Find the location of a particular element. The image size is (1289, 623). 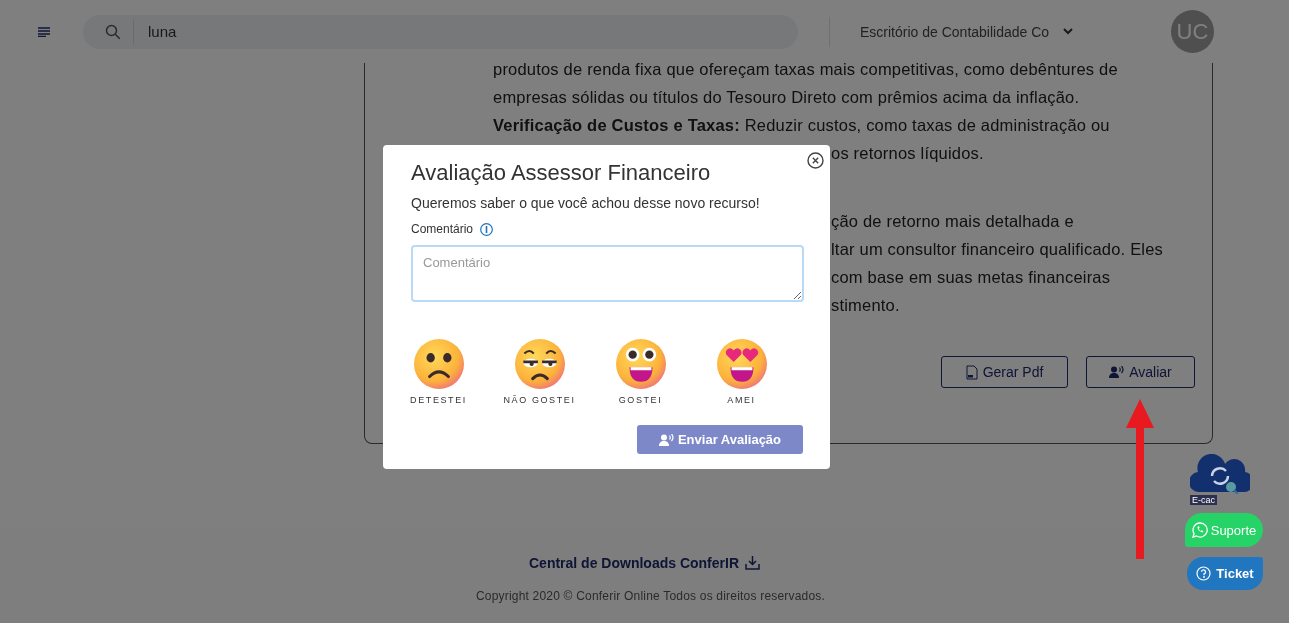

modal-subtitle: Queremos saber o que você achou desse novo recurso! is located at coordinates (586, 203).